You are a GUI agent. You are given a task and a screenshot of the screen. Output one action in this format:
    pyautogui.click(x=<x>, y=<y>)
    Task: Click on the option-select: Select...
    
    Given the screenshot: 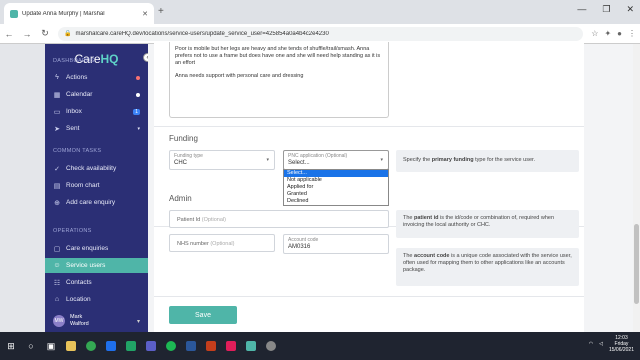 What is the action you would take?
    pyautogui.click(x=336, y=173)
    